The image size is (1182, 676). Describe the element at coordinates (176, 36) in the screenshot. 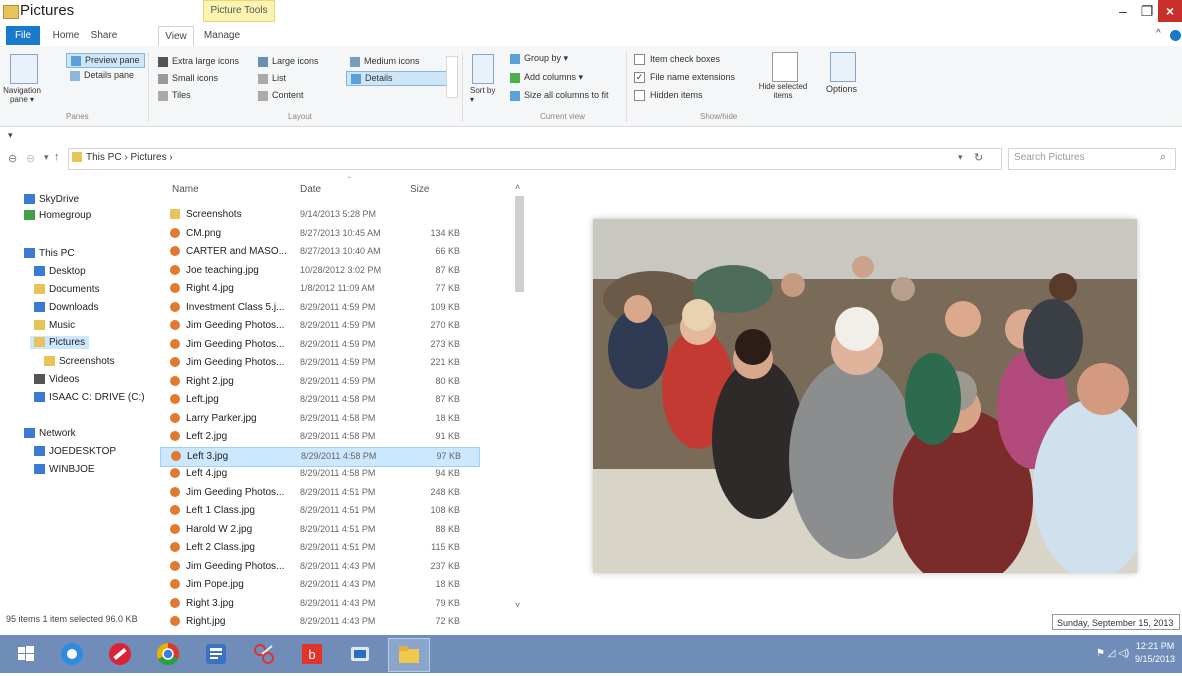

I see `tab-view: View` at that location.